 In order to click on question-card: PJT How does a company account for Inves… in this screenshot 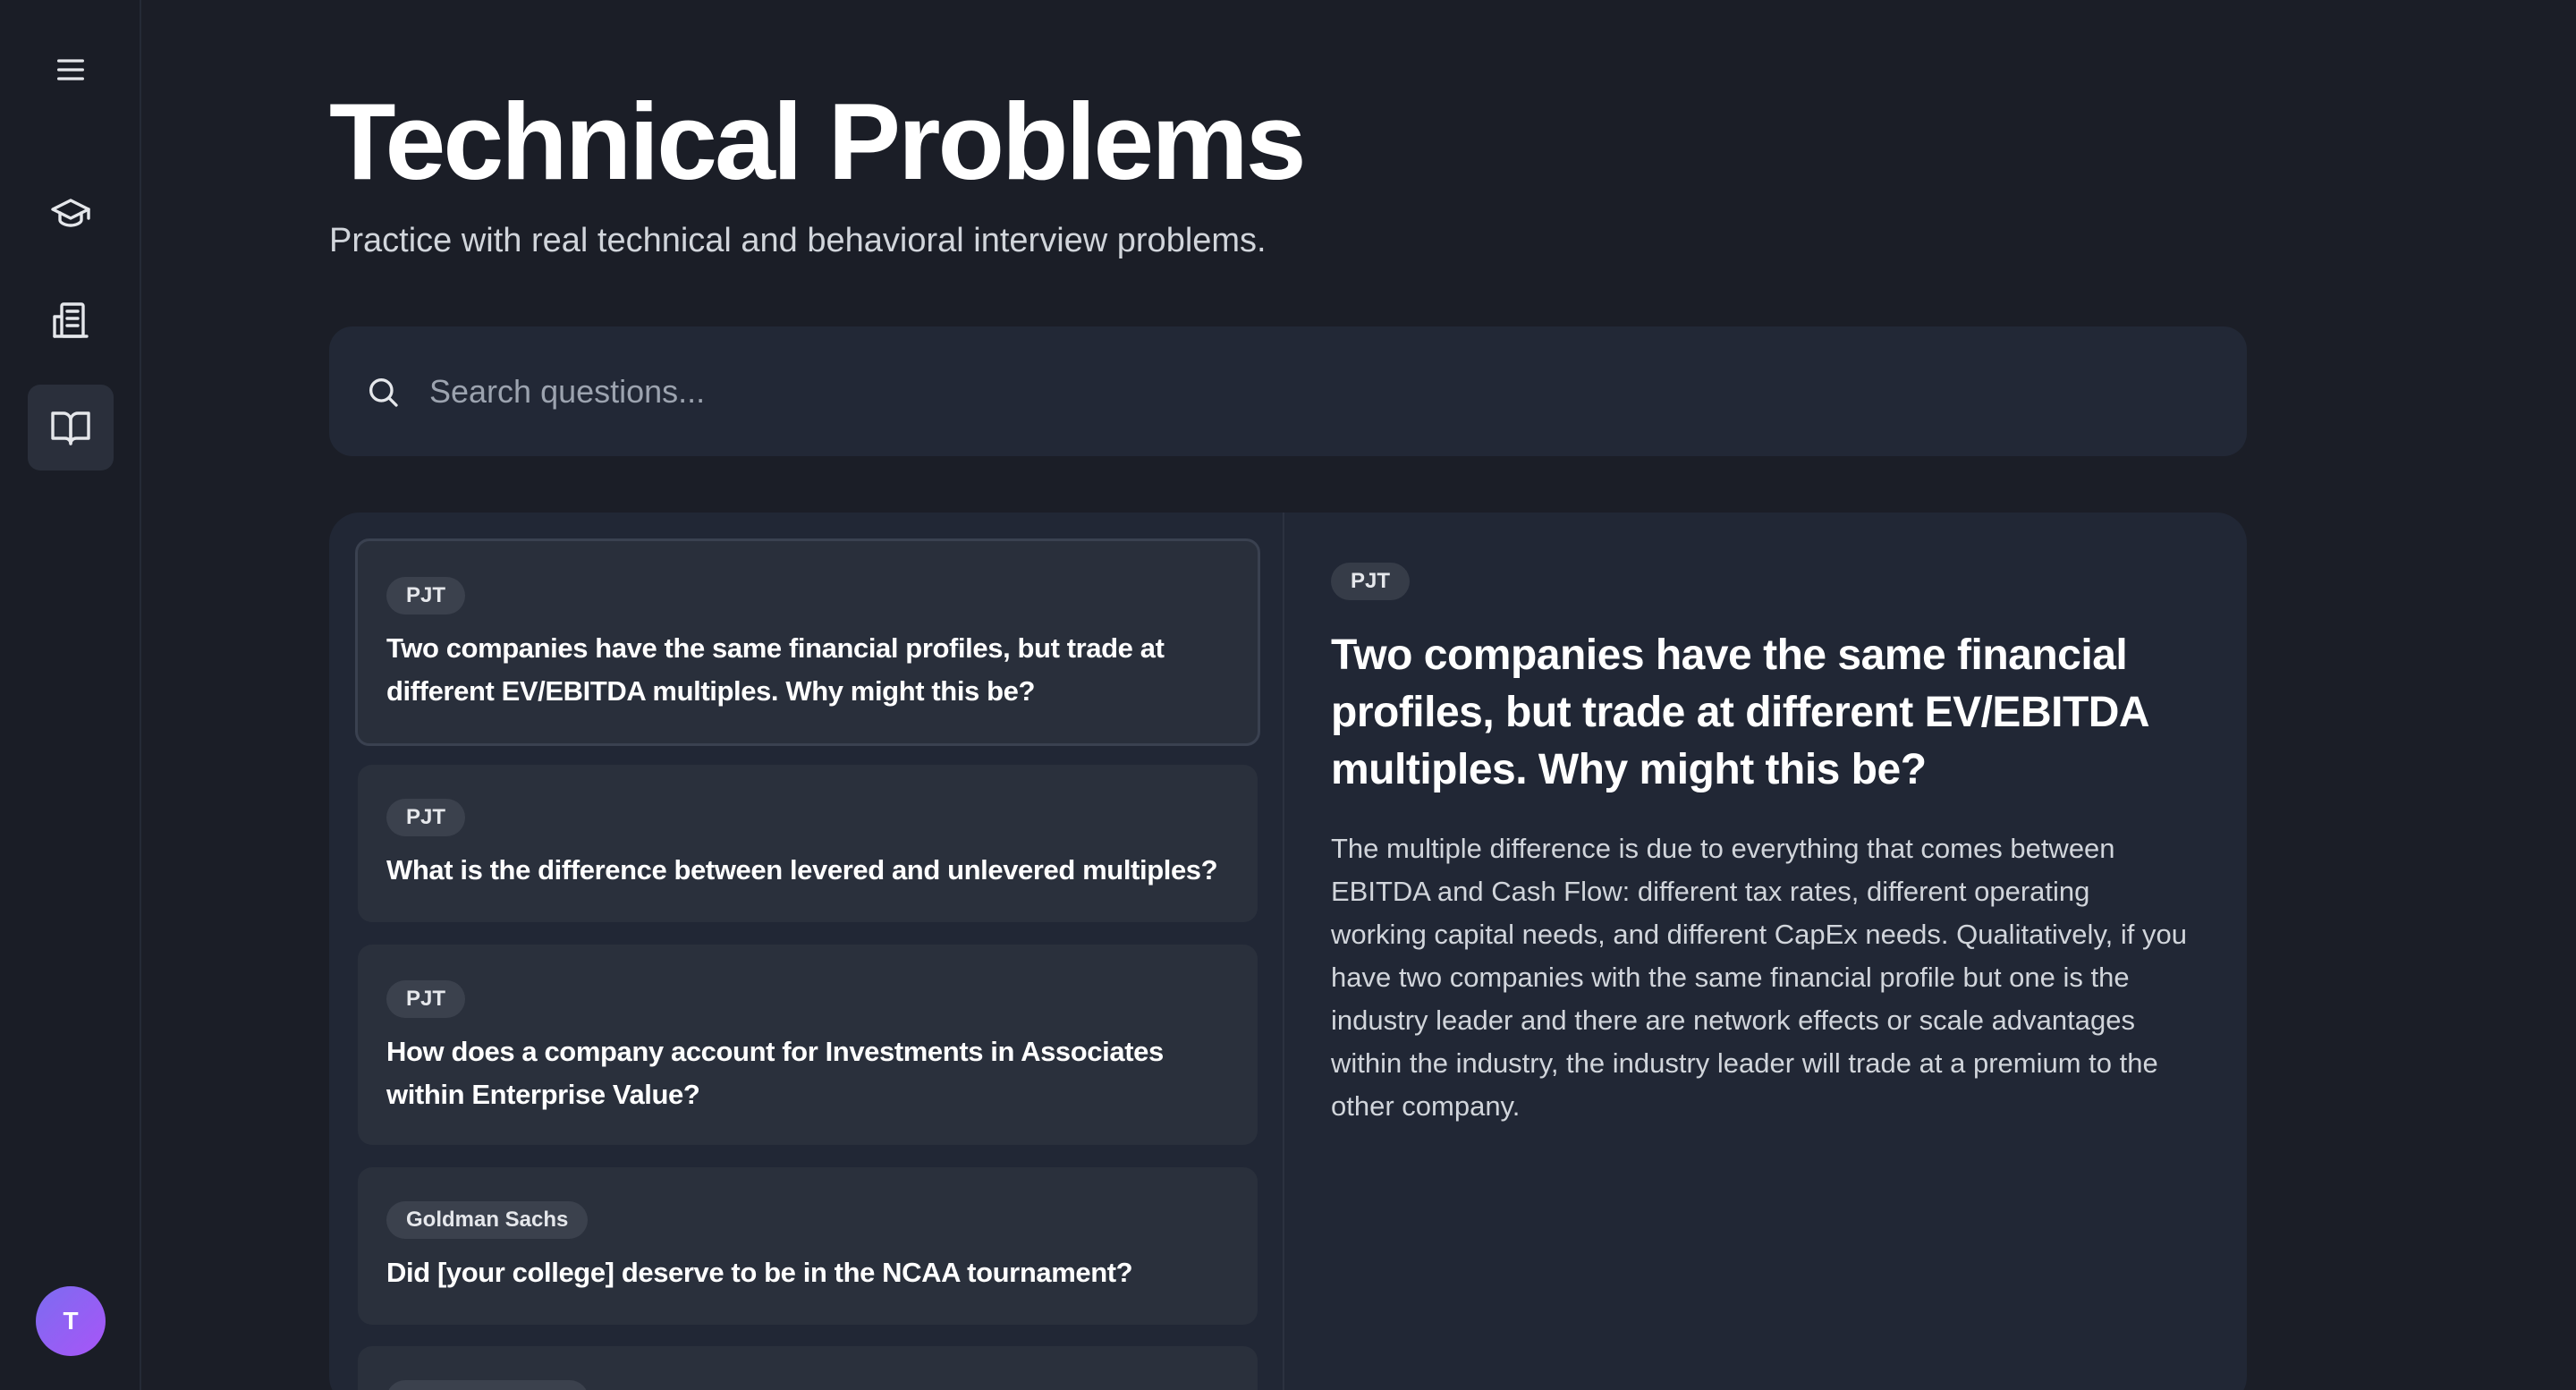, I will do `click(808, 1045)`.